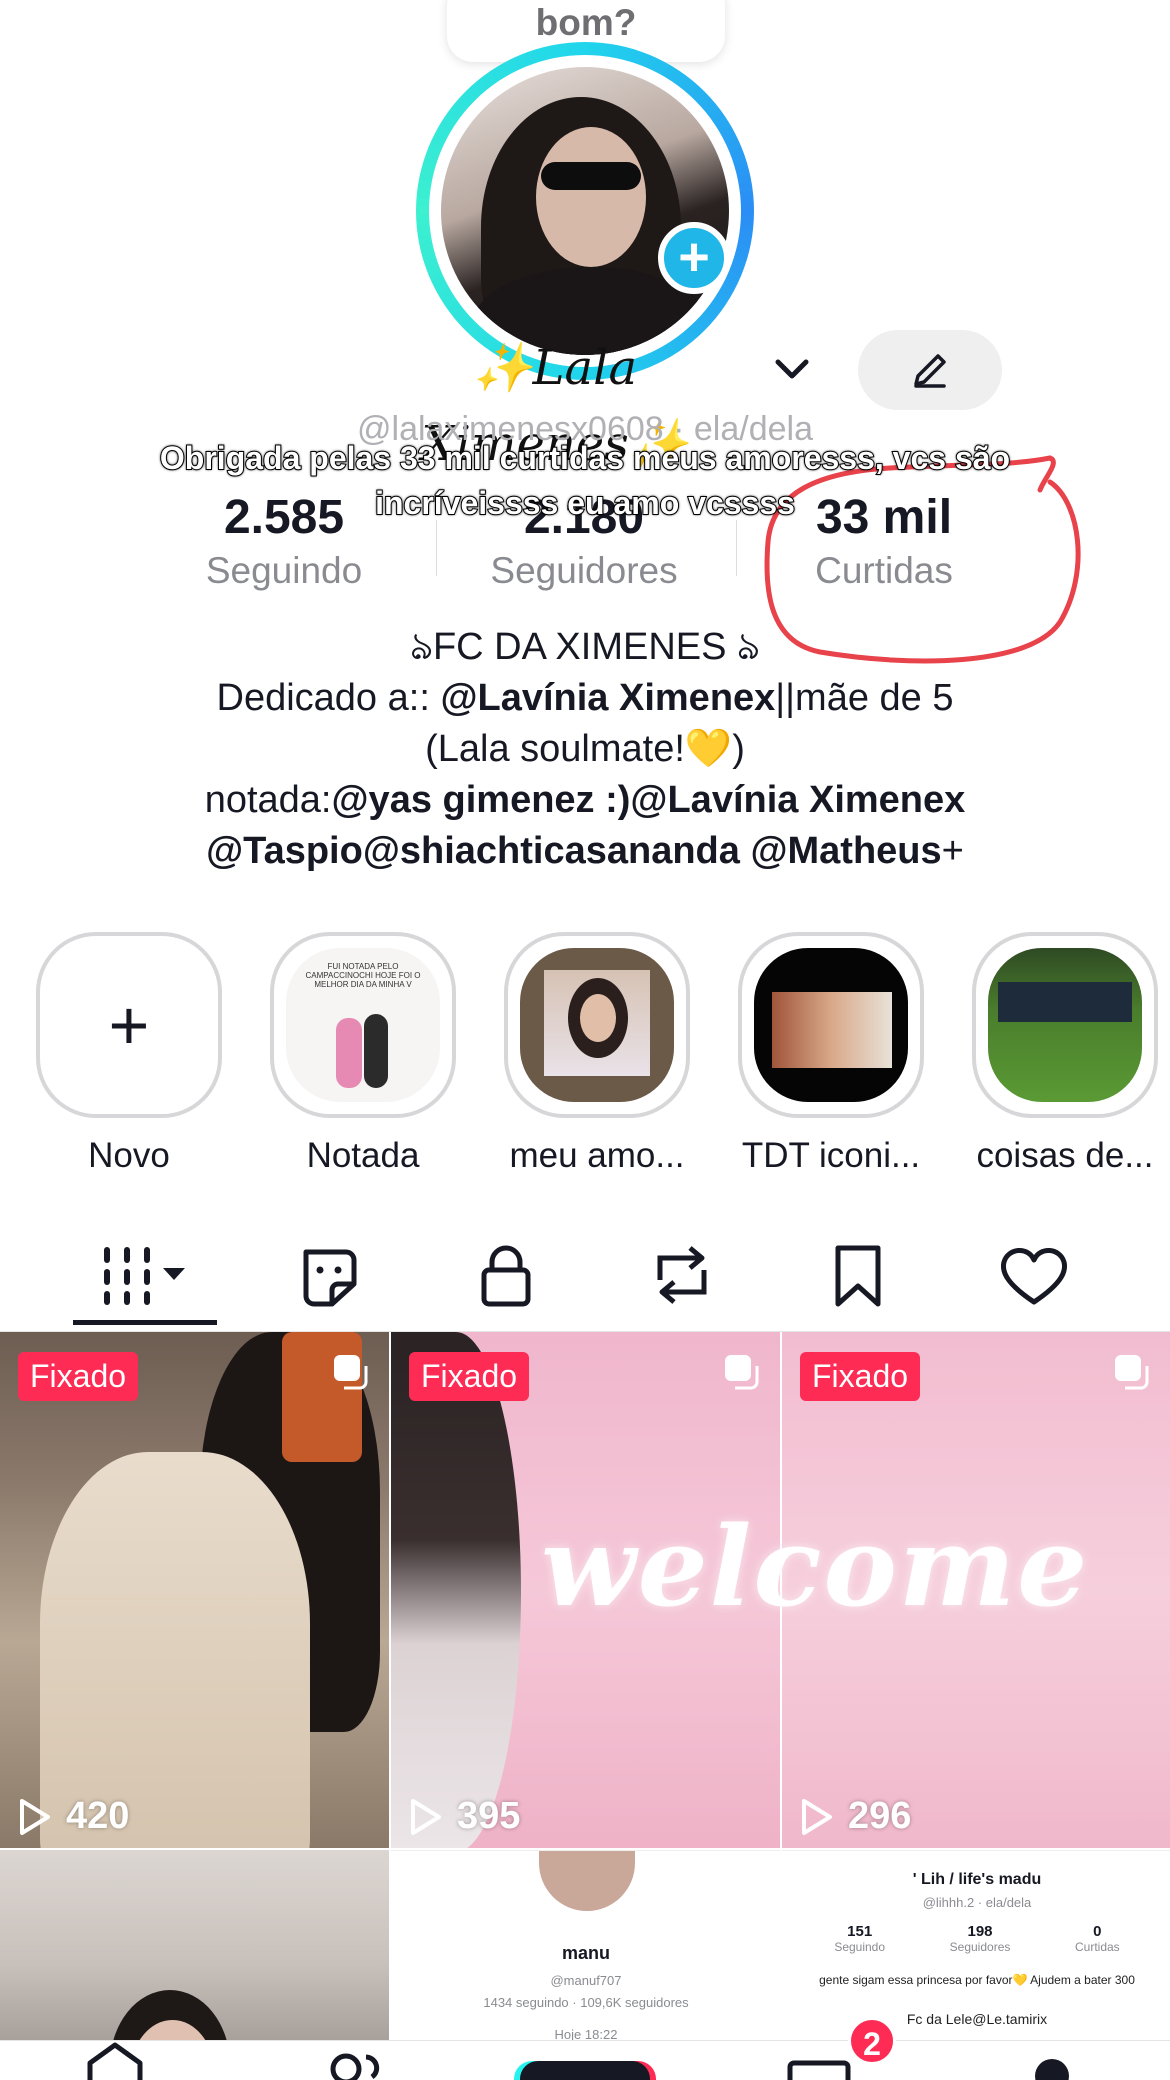  I want to click on bio-more: +, so click(953, 851).